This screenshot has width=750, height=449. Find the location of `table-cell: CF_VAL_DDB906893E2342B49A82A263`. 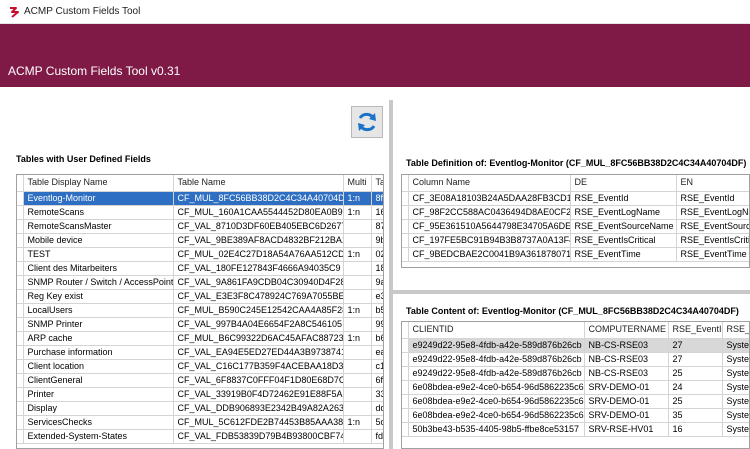

table-cell: CF_VAL_DDB906893E2342B49A82A263 is located at coordinates (258, 408).